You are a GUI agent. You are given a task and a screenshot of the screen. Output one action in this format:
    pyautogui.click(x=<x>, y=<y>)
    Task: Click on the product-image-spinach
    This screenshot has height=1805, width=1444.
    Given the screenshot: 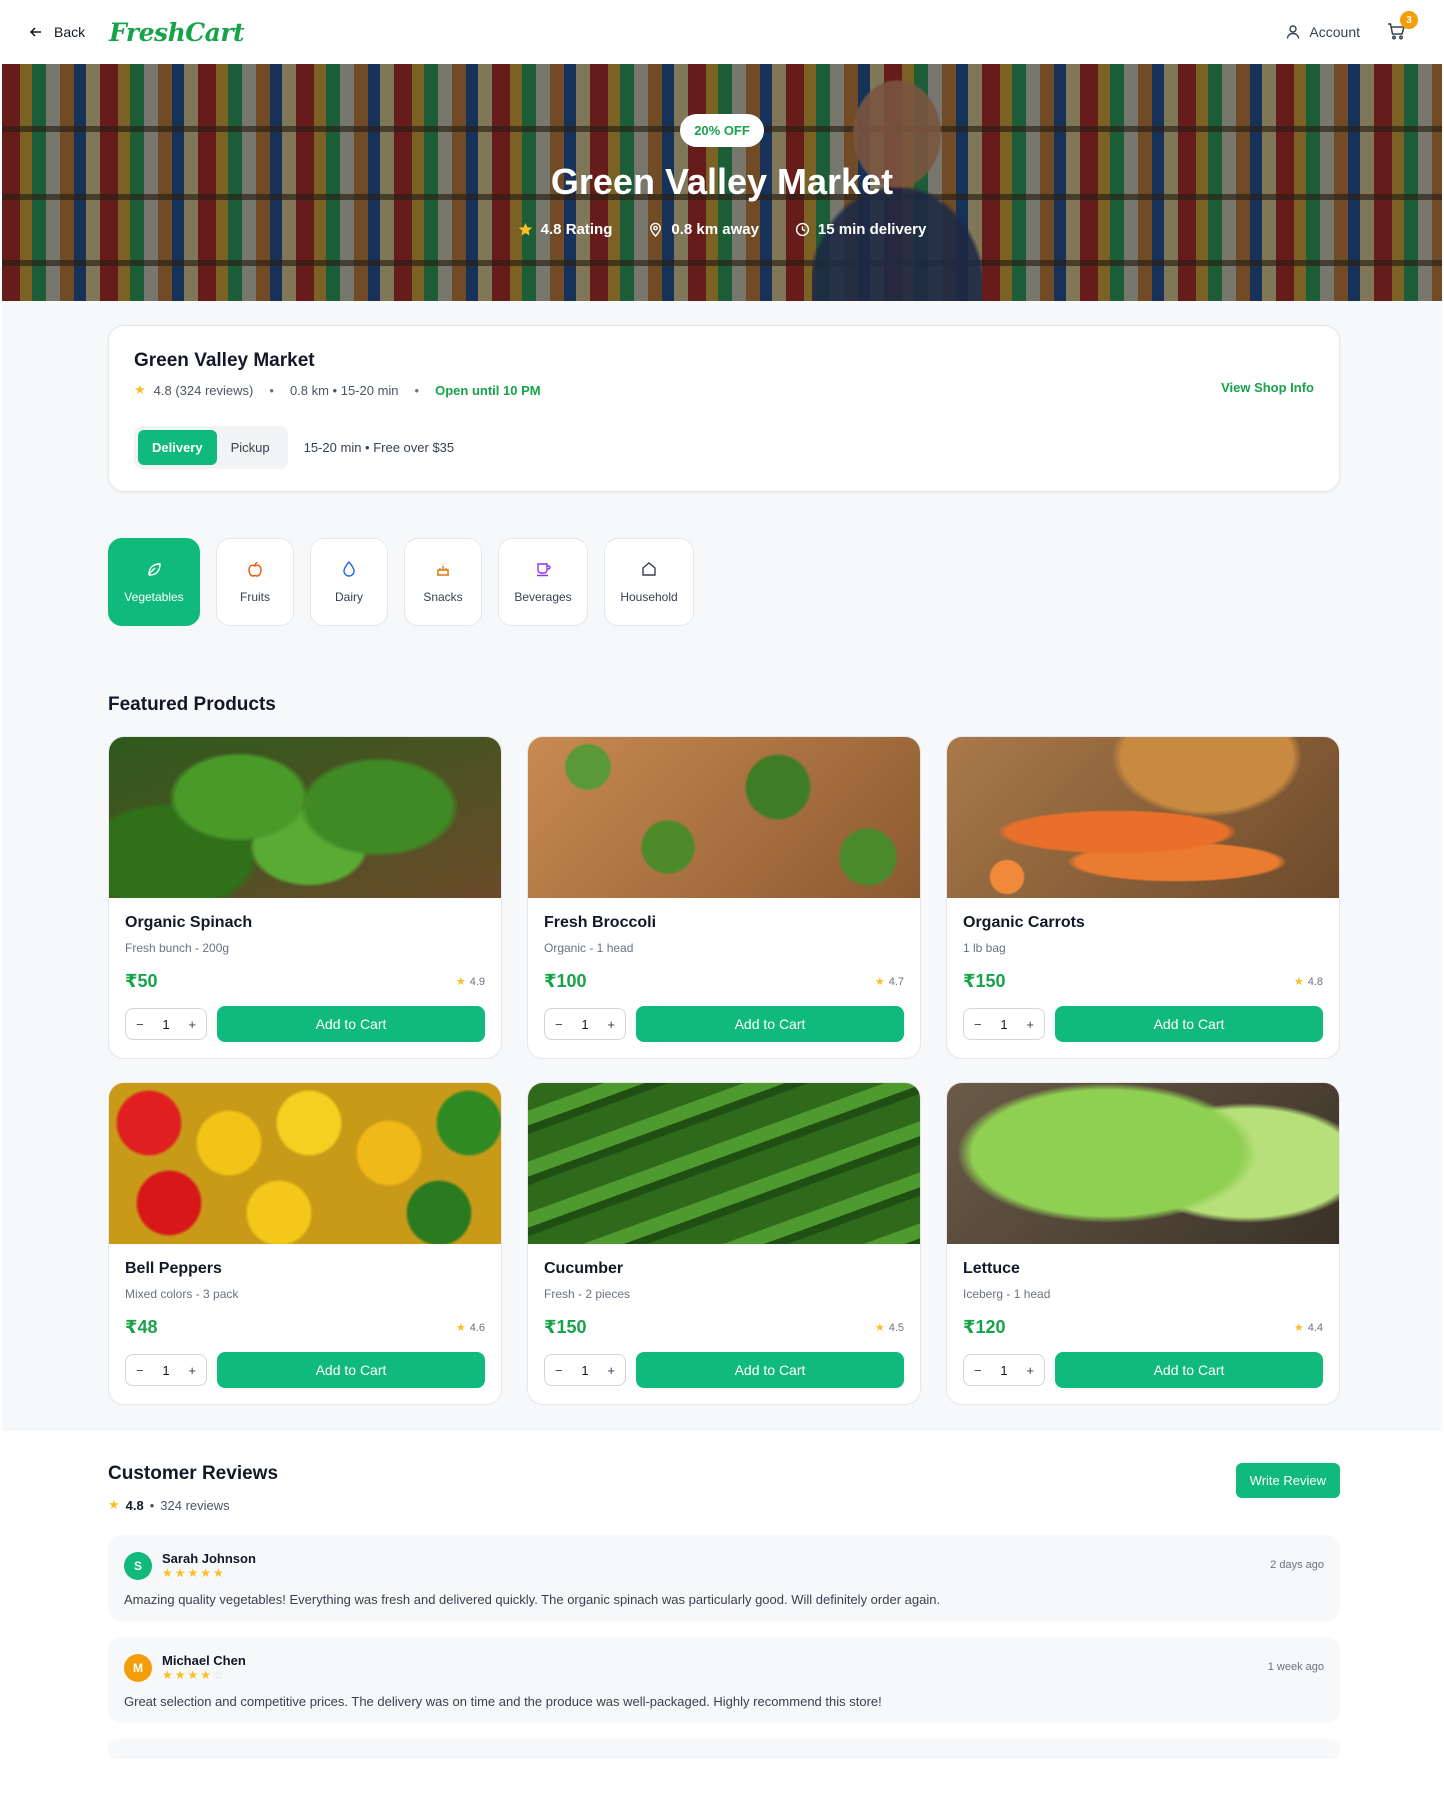 What is the action you would take?
    pyautogui.click(x=305, y=817)
    